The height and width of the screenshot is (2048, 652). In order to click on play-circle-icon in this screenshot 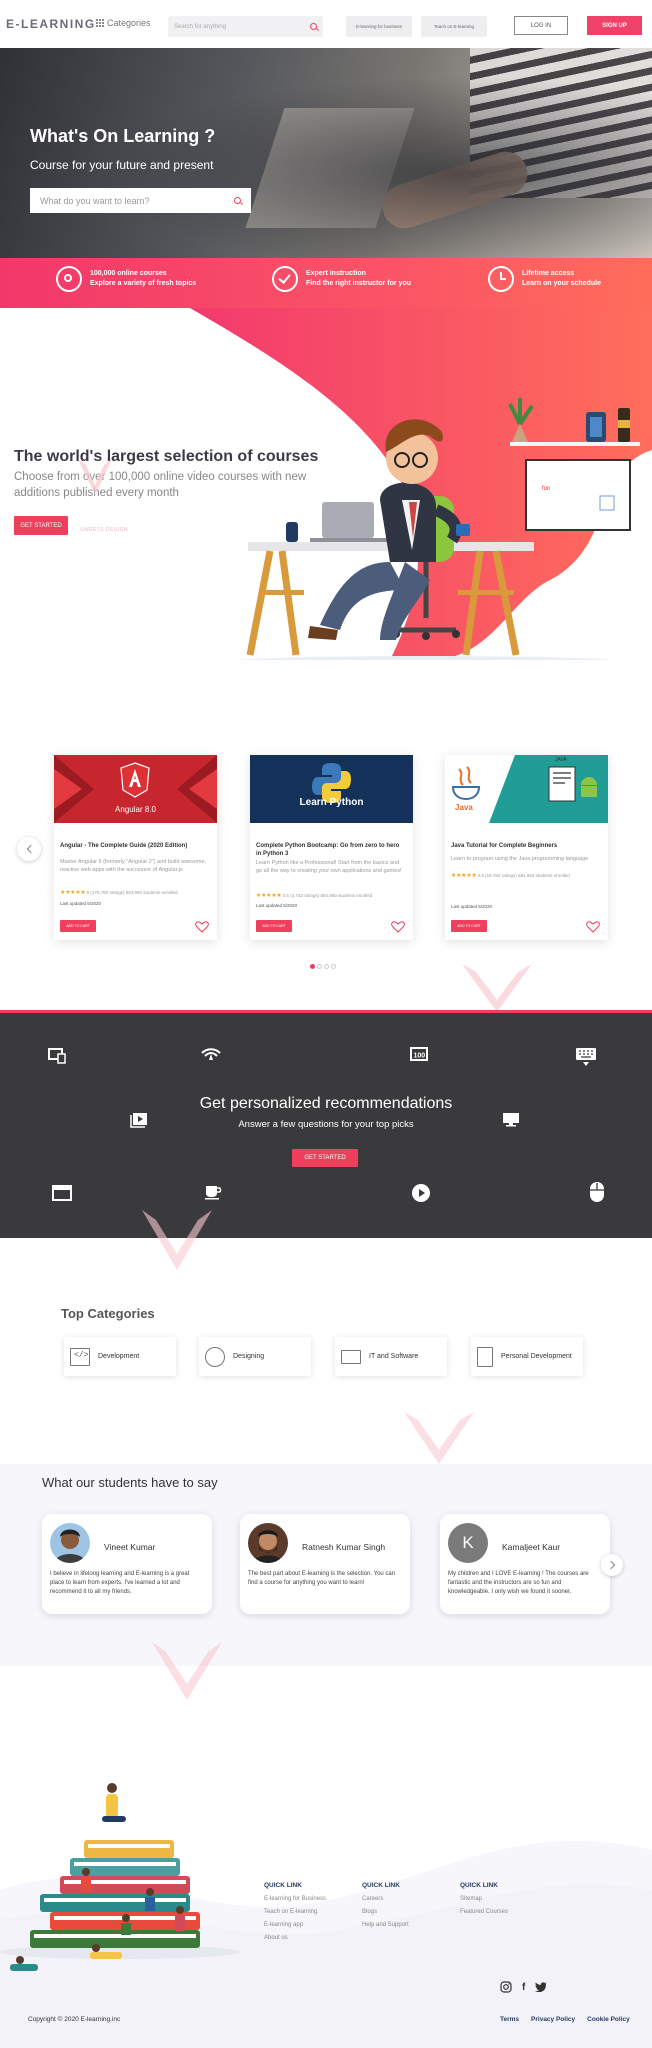, I will do `click(421, 1193)`.